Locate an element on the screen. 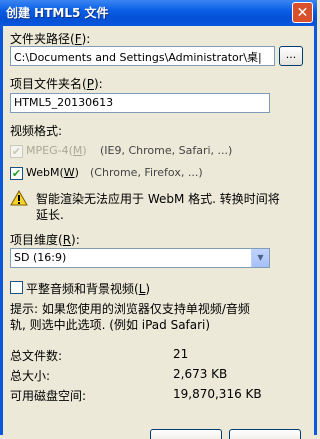 The image size is (320, 439). warning-line-2: 延长. is located at coordinates (50, 215).